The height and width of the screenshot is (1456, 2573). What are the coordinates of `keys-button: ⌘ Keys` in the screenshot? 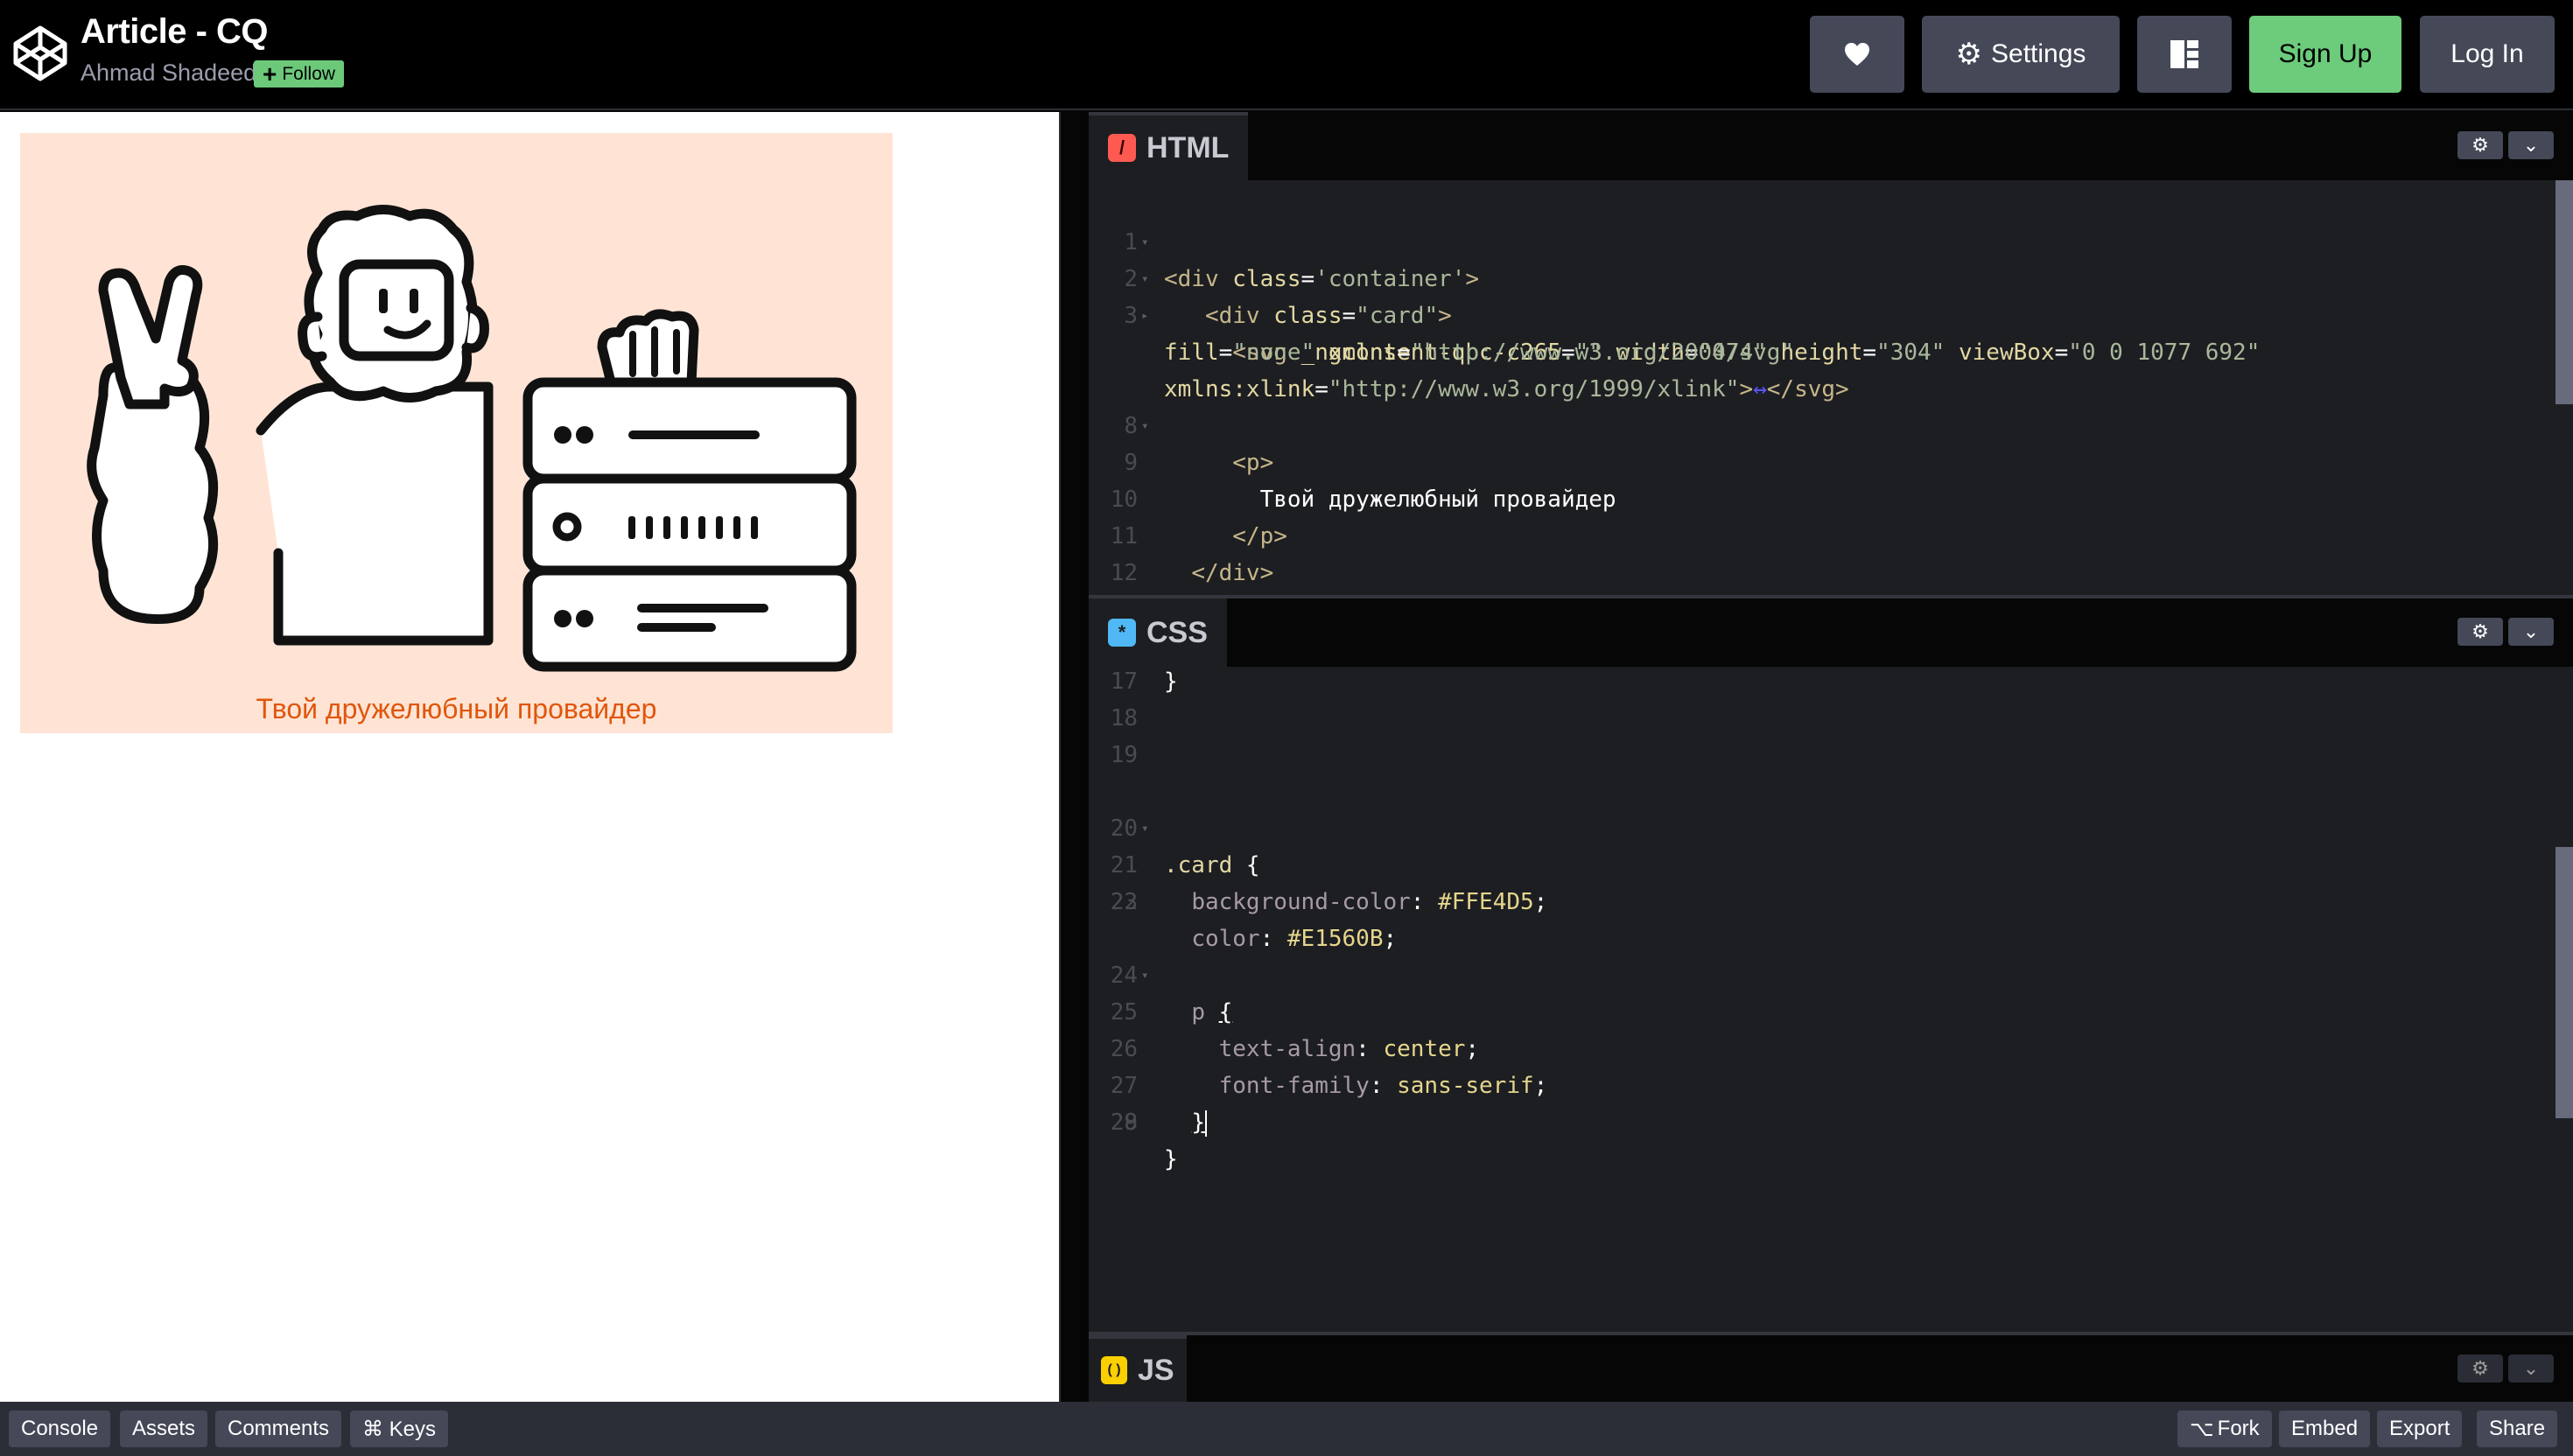 It's located at (399, 1428).